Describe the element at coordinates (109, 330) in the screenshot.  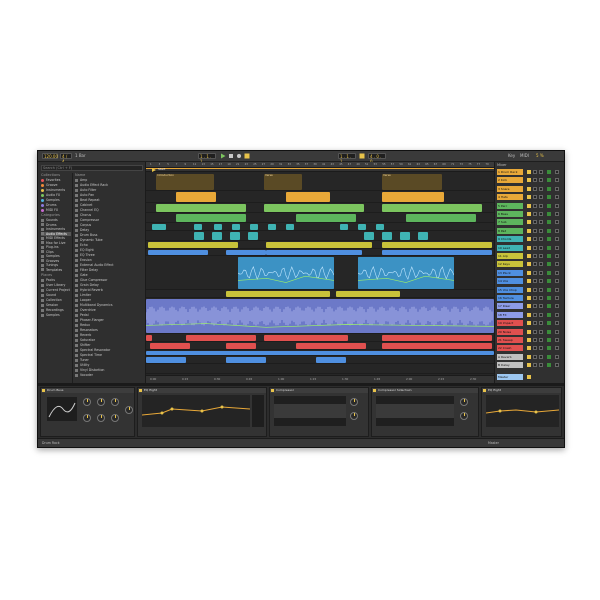
I see `browser-item: Resonators` at that location.